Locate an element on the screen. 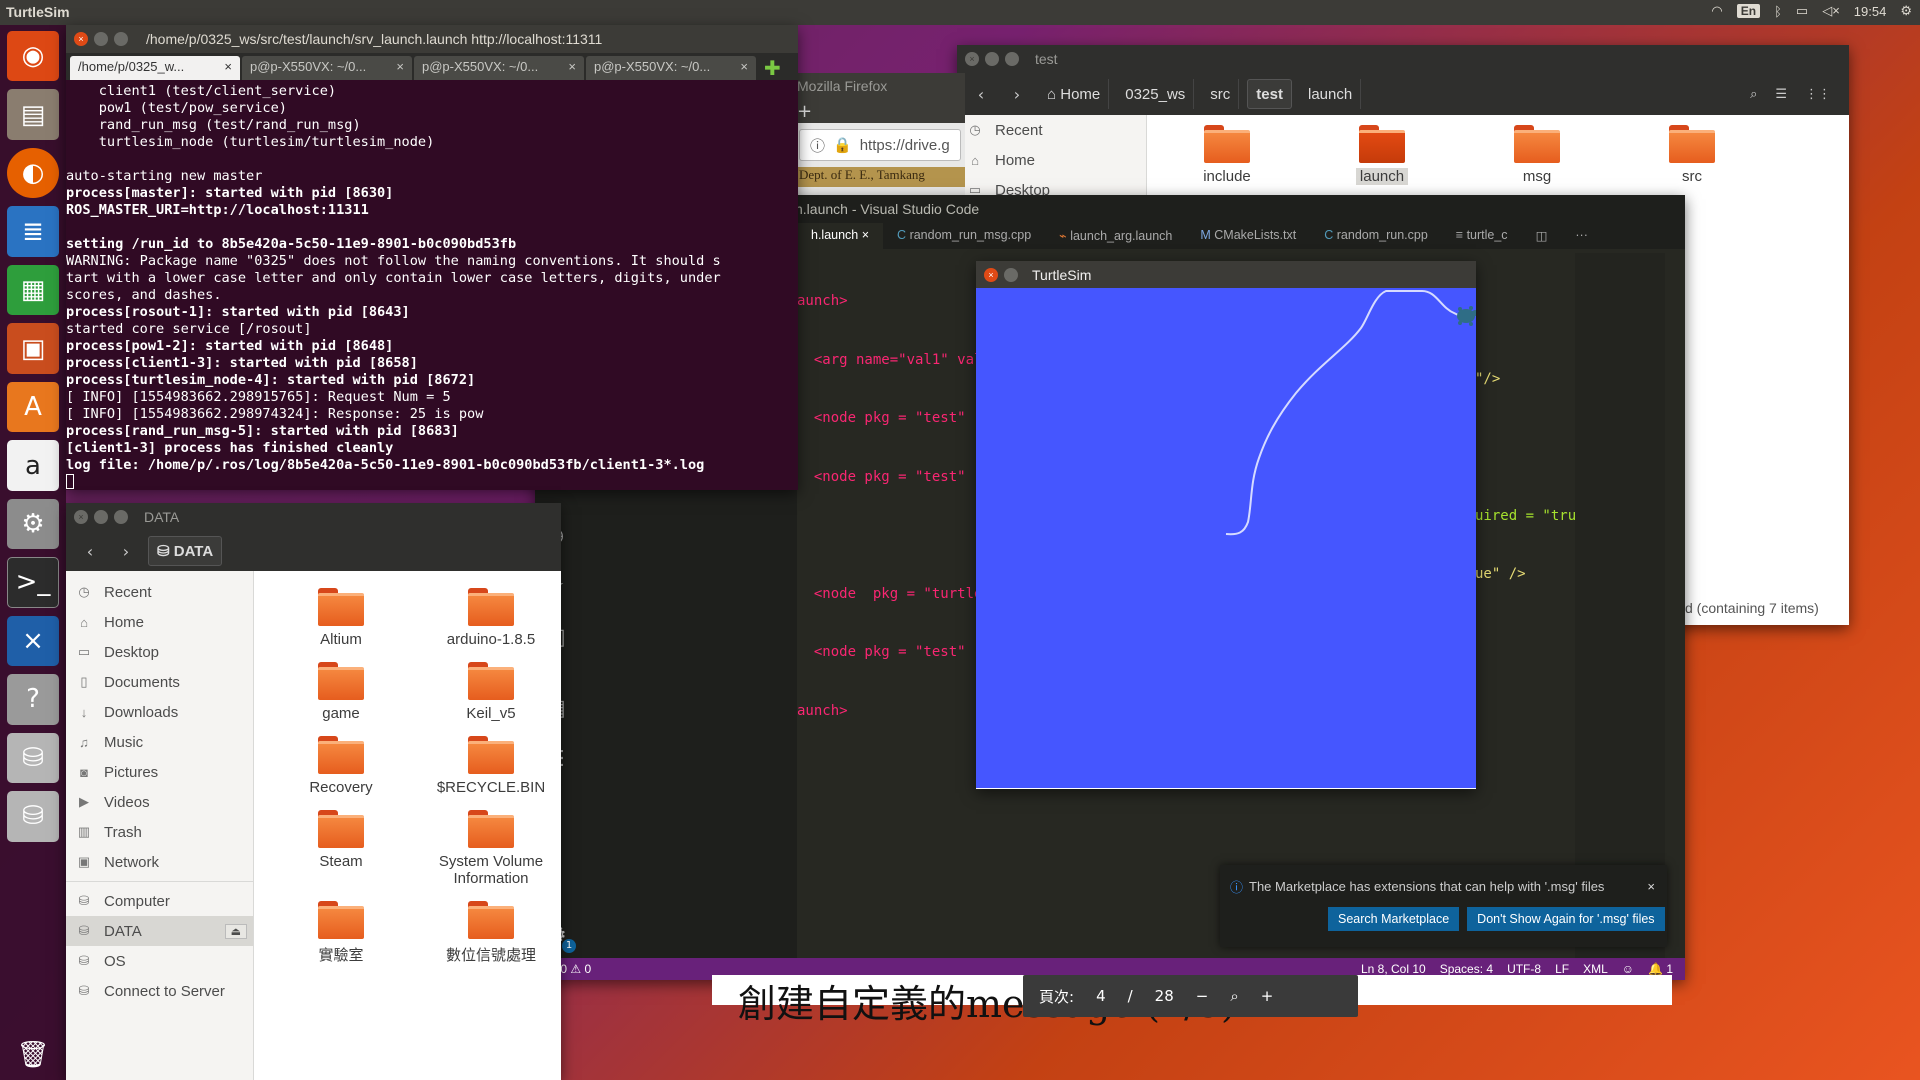  firefox-icon: ◐ is located at coordinates (33, 173).